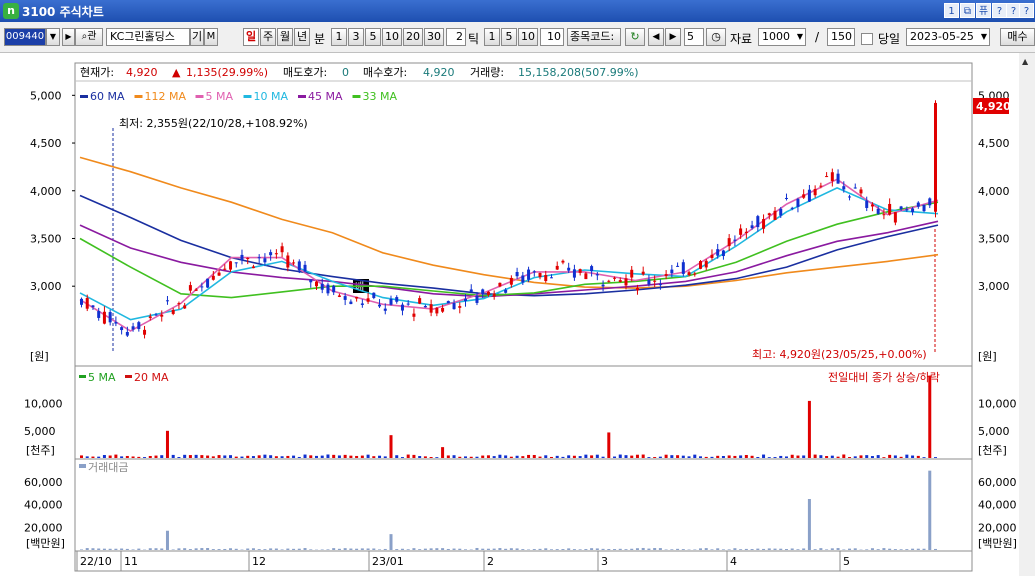  I want to click on tick-5-button: 5, so click(509, 37).